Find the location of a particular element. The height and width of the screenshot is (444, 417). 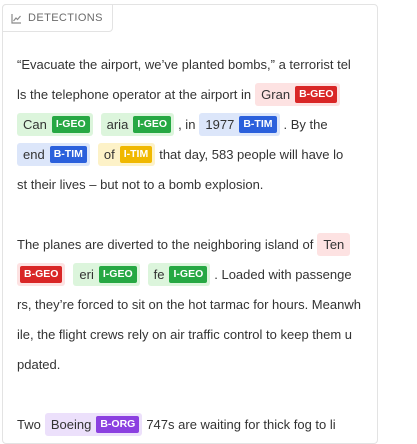

entity-text: eri is located at coordinates (86, 274).